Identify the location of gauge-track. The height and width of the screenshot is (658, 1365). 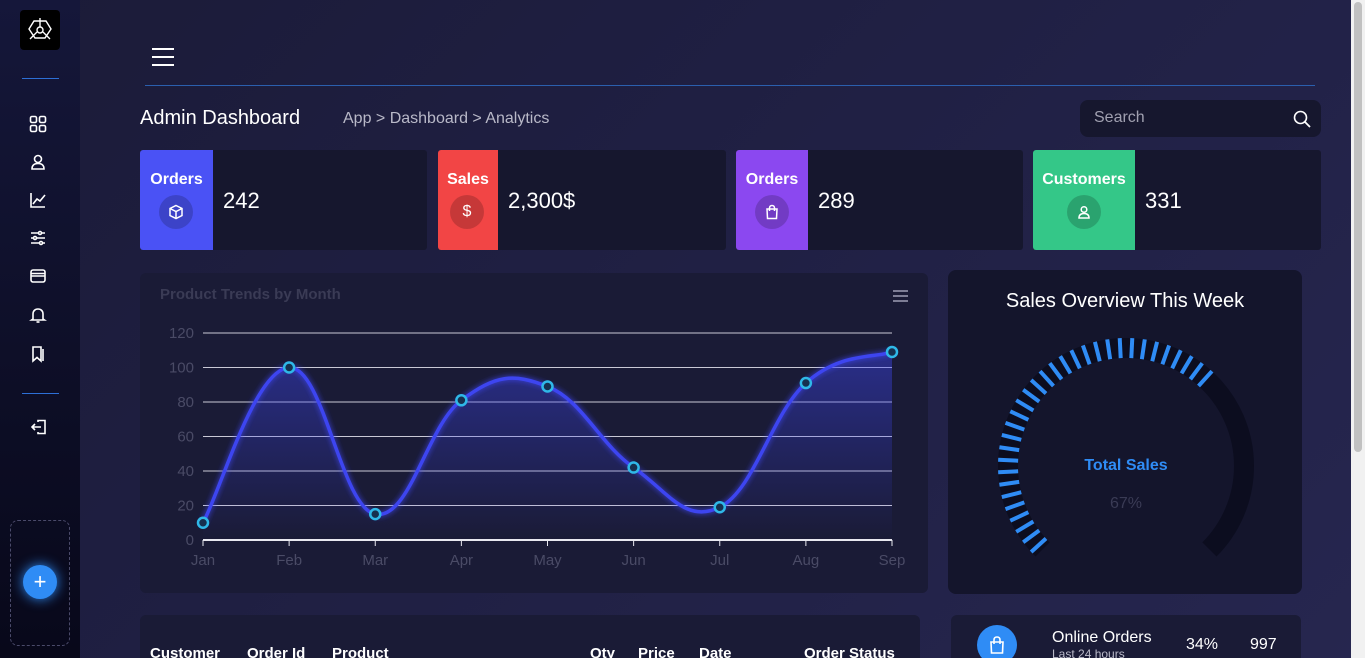
(1126, 447).